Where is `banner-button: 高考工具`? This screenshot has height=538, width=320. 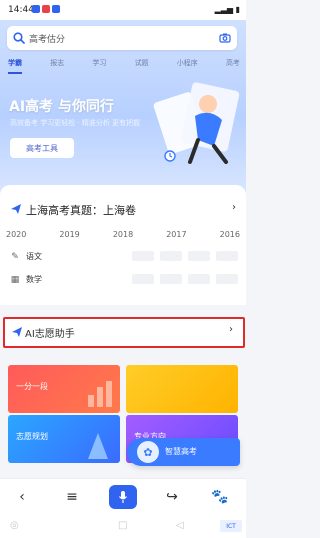
banner-button: 高考工具 is located at coordinates (42, 148).